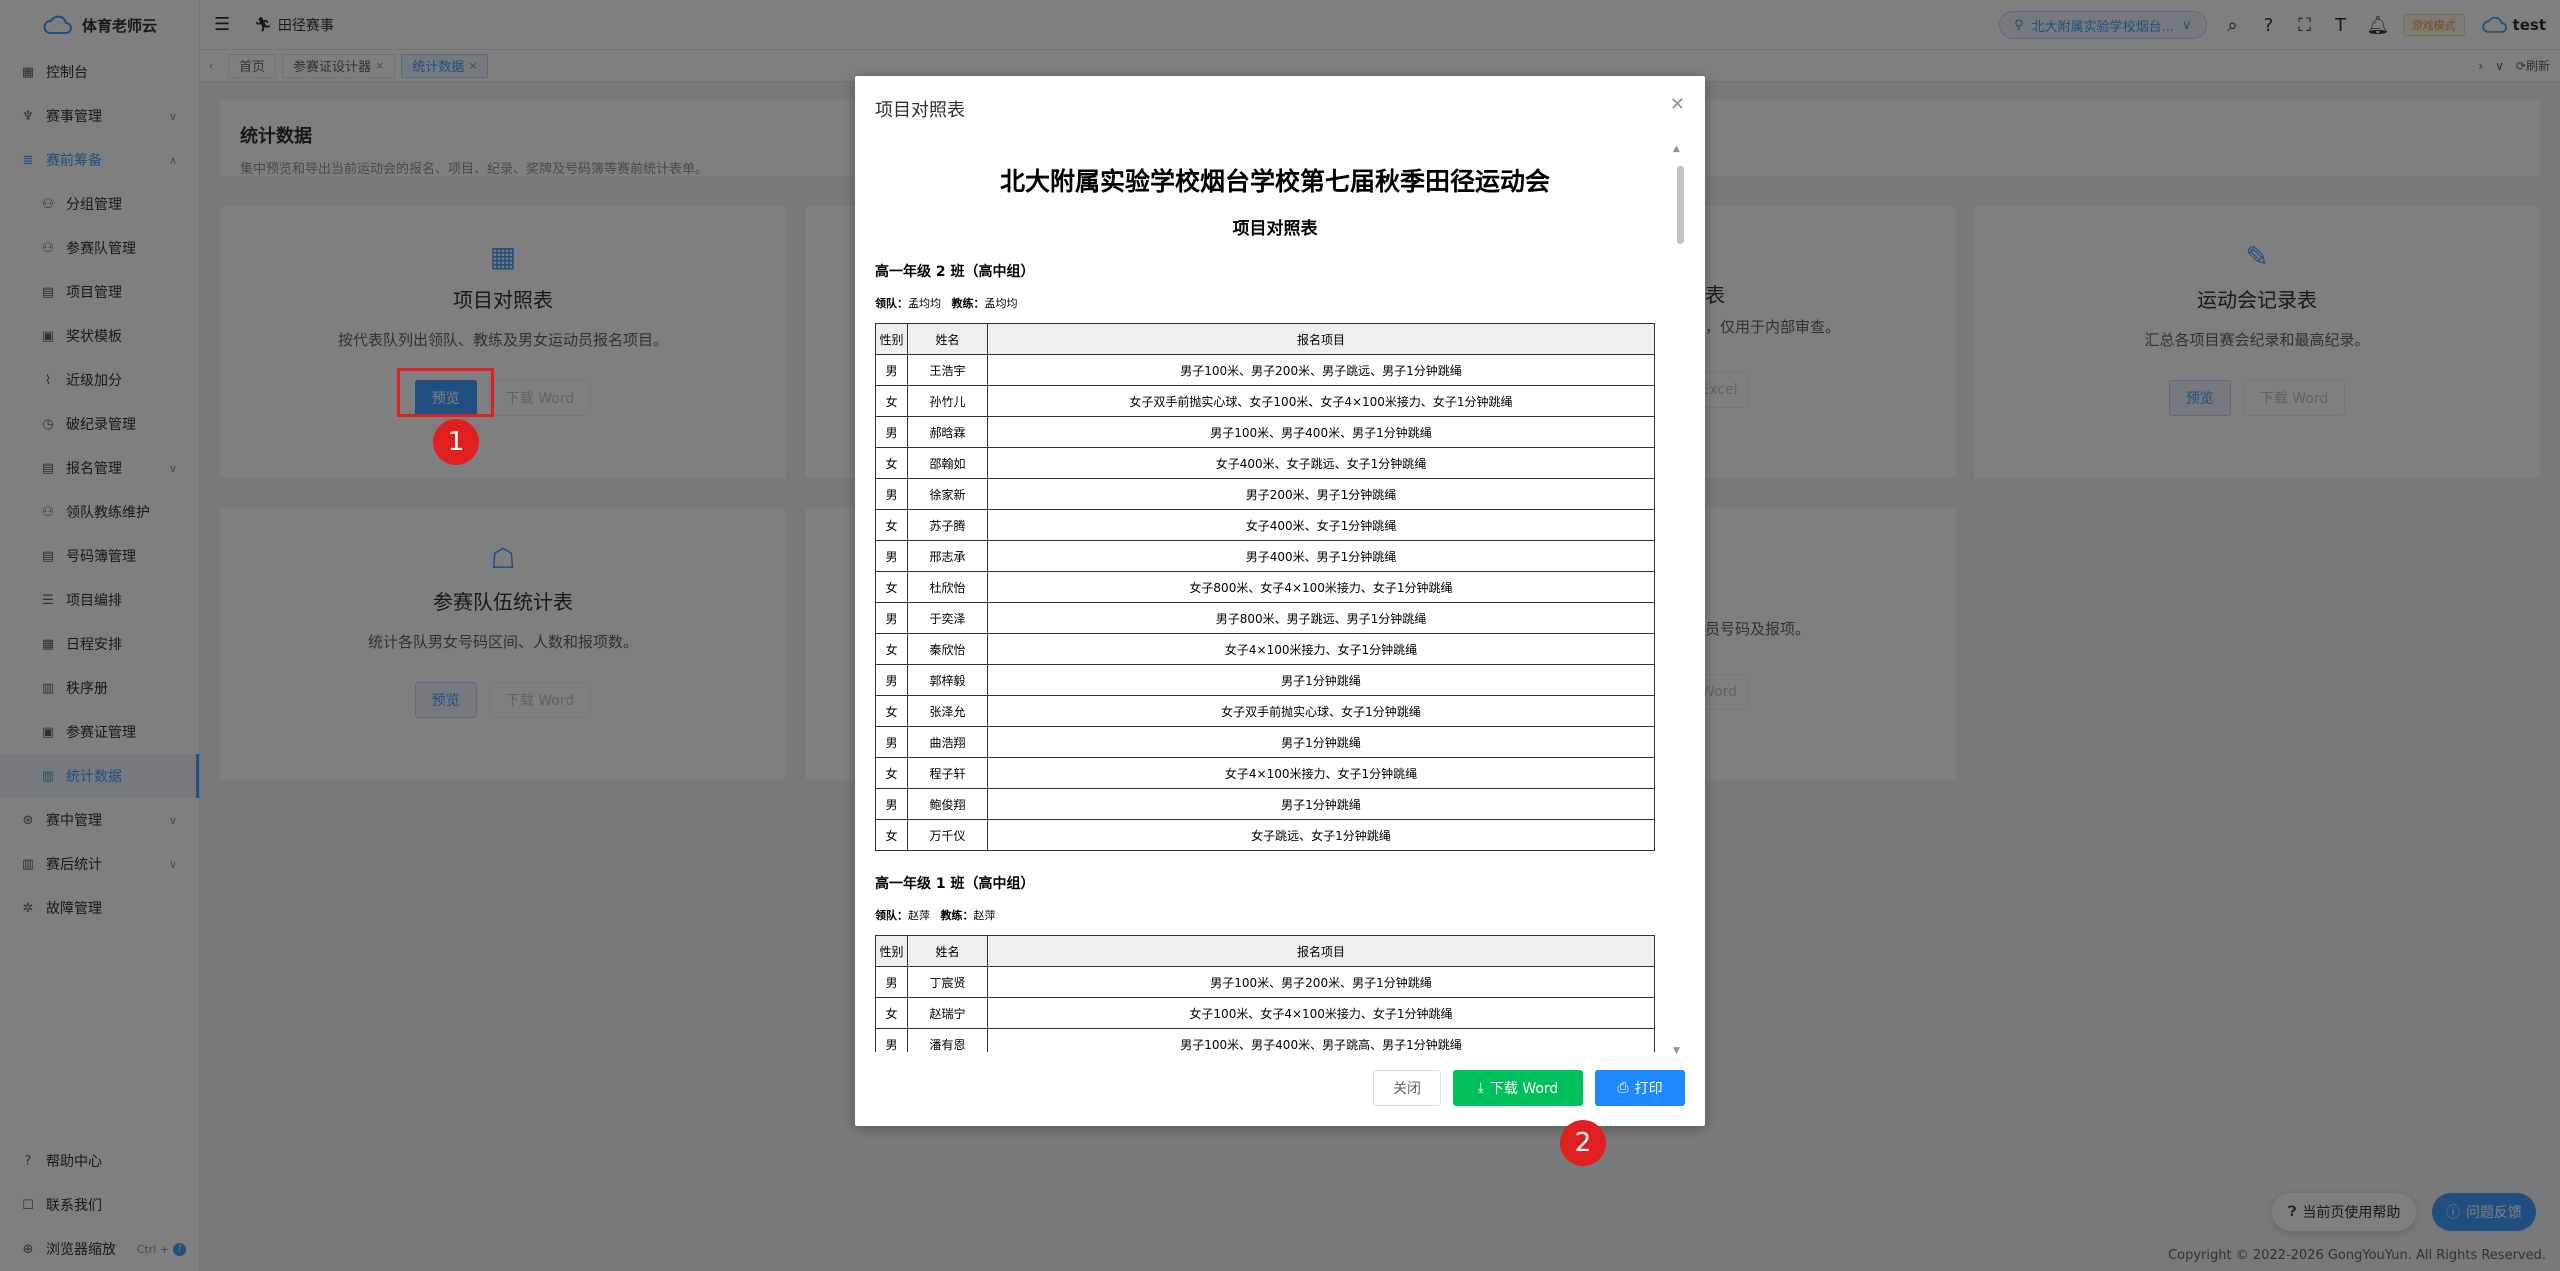 This screenshot has width=2560, height=1271. I want to click on preview-scrollbar: ▲ ▼, so click(1678, 600).